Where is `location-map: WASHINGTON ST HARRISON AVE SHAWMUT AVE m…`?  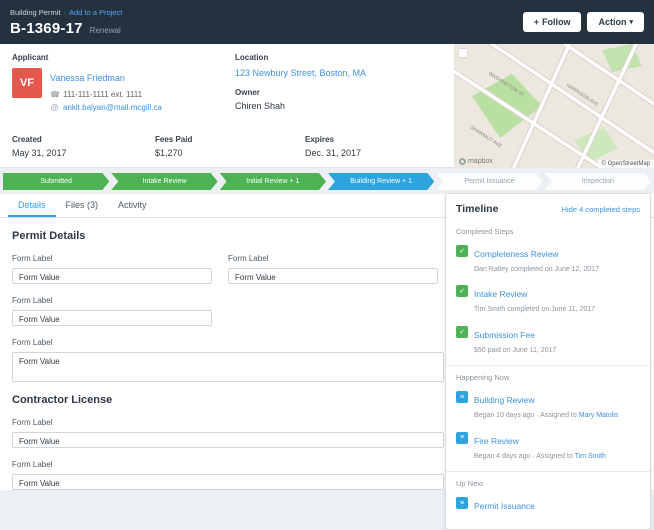 location-map: WASHINGTON ST HARRISON AVE SHAWMUT AVE m… is located at coordinates (554, 106).